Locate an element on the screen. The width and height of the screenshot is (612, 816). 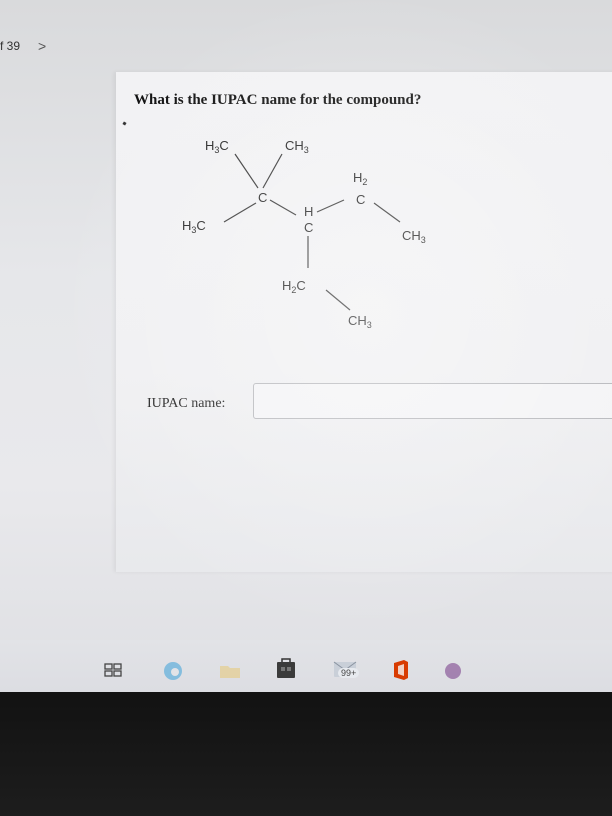
molecule-structure-diagram: H3C CH3 C H3C H C H2 C CH3 H2C CH3 is located at coordinates (304, 234).